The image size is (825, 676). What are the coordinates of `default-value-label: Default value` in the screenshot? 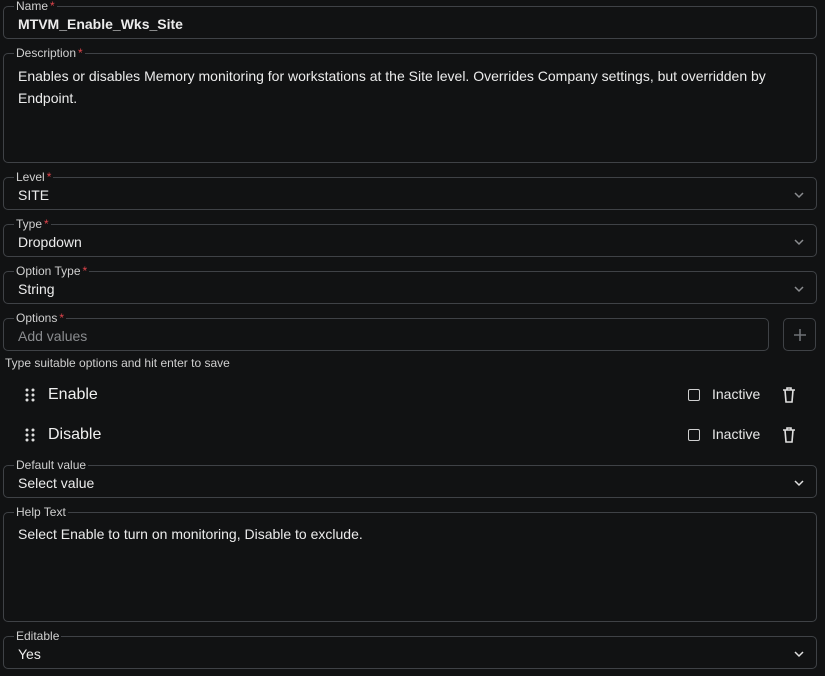 It's located at (51, 465).